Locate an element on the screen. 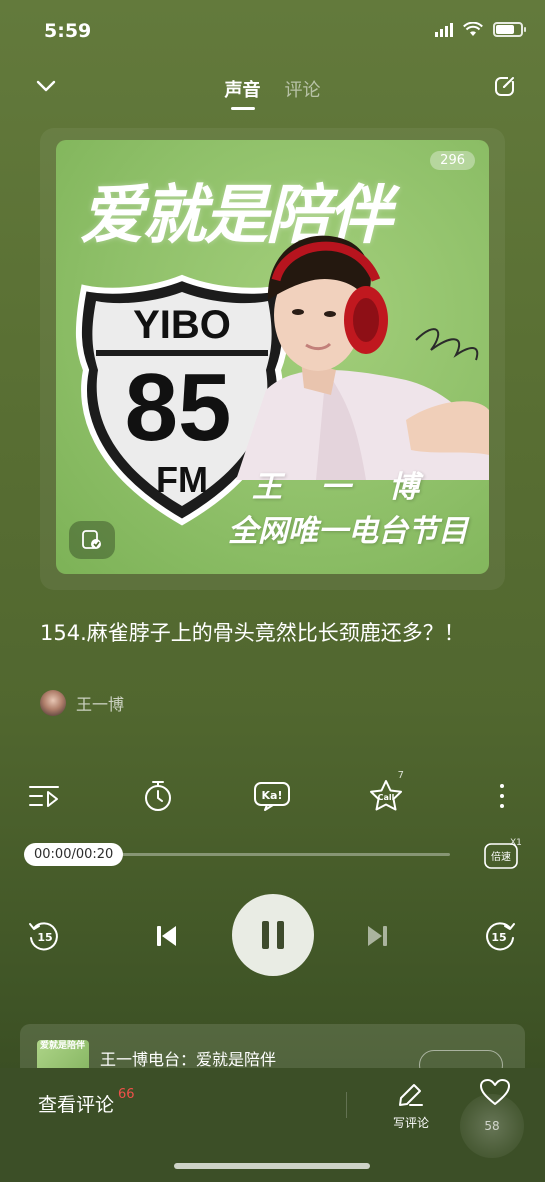  previous-button is located at coordinates (166, 936).